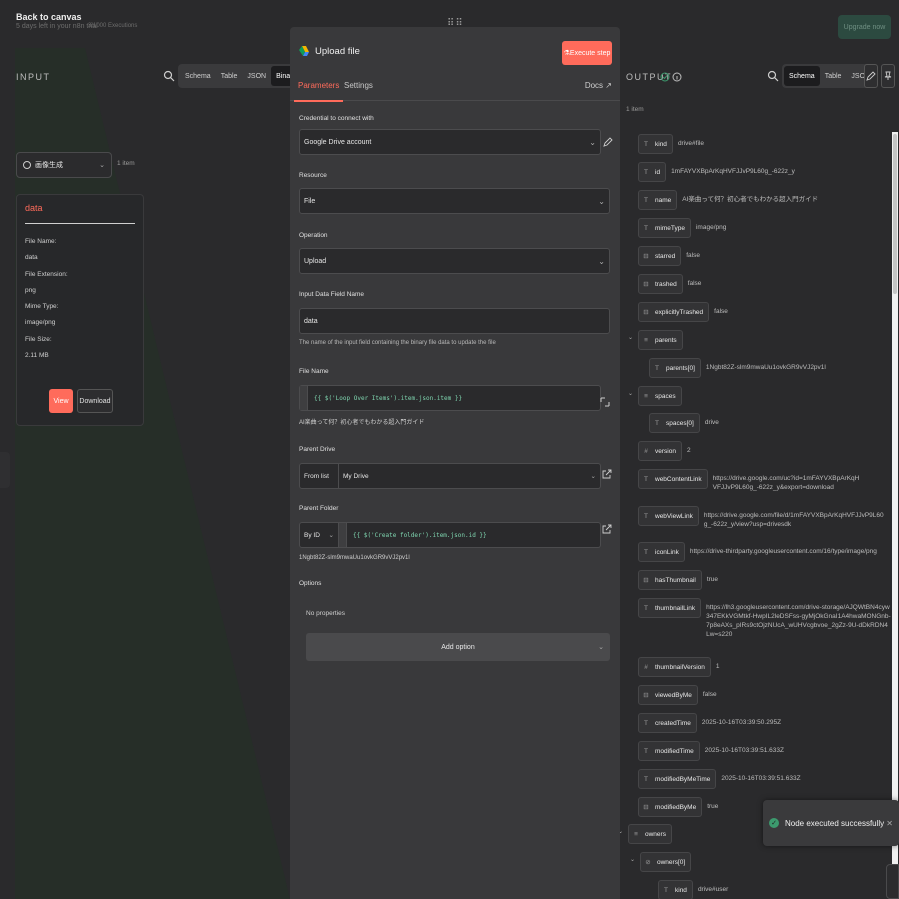 This screenshot has width=899, height=899. I want to click on parent-folder-expr: {{ $('Create folder').item.json.id }}, so click(420, 535).